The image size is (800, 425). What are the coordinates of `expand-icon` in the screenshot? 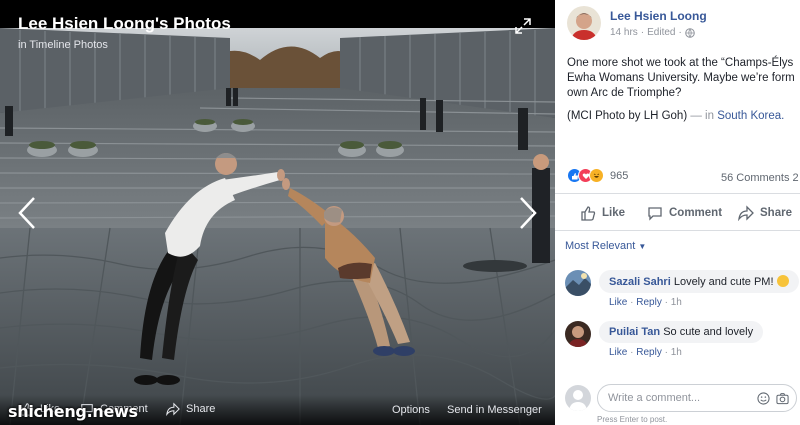 It's located at (523, 26).